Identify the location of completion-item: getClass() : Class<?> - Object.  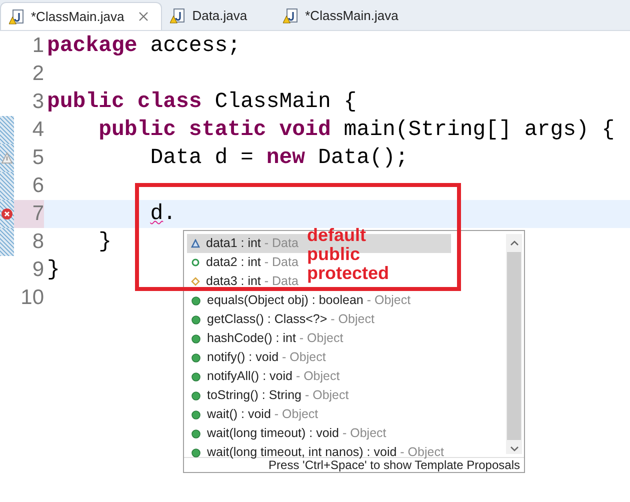
(280, 319).